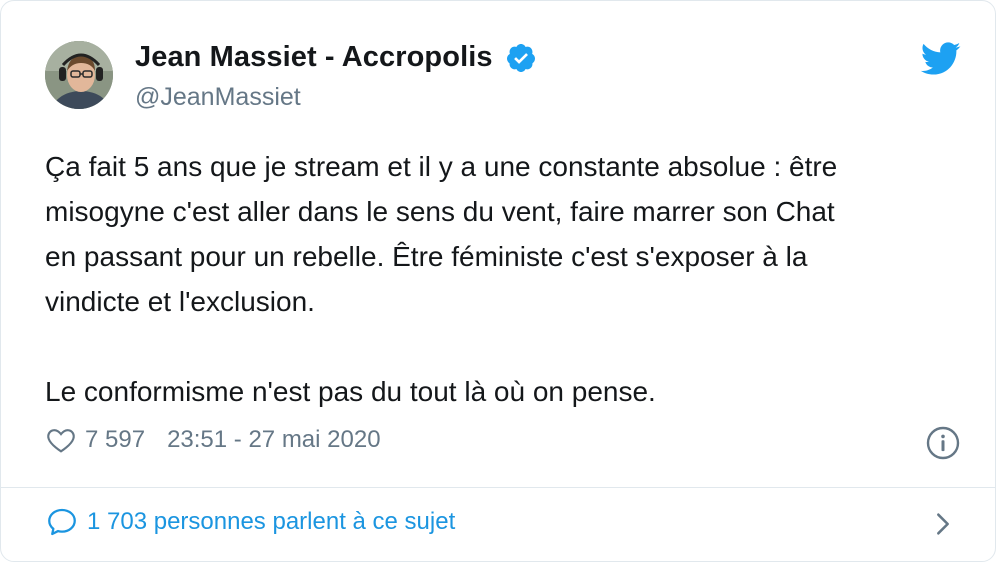  Describe the element at coordinates (115, 439) in the screenshot. I see `like-count: 7 597` at that location.